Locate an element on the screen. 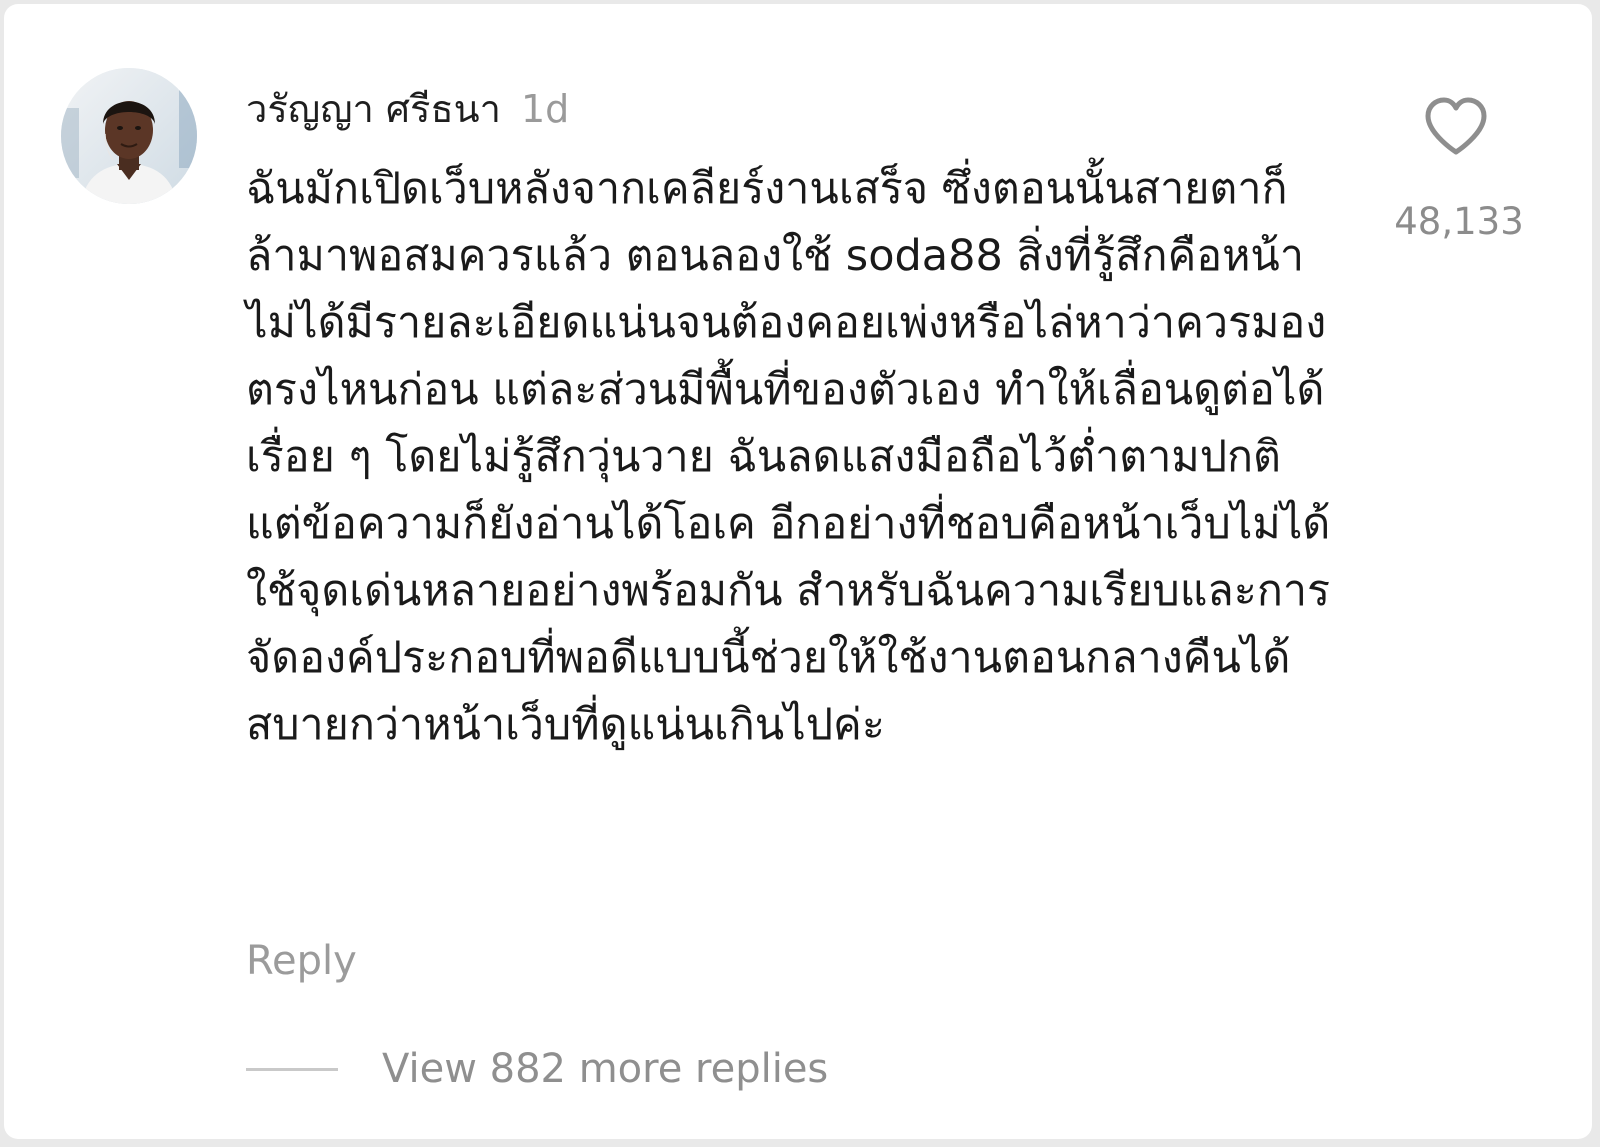 The height and width of the screenshot is (1147, 1600). like-button is located at coordinates (1456, 128).